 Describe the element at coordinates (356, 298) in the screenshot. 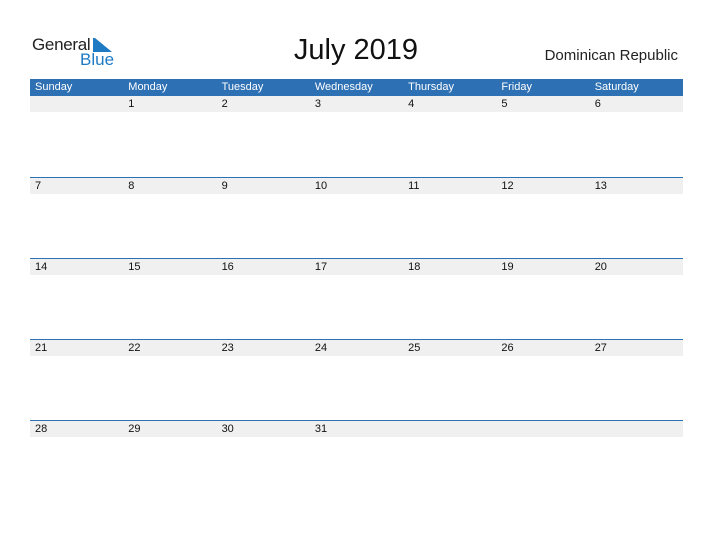

I see `week-row-3: 14 15 16 17 18 19 20` at that location.